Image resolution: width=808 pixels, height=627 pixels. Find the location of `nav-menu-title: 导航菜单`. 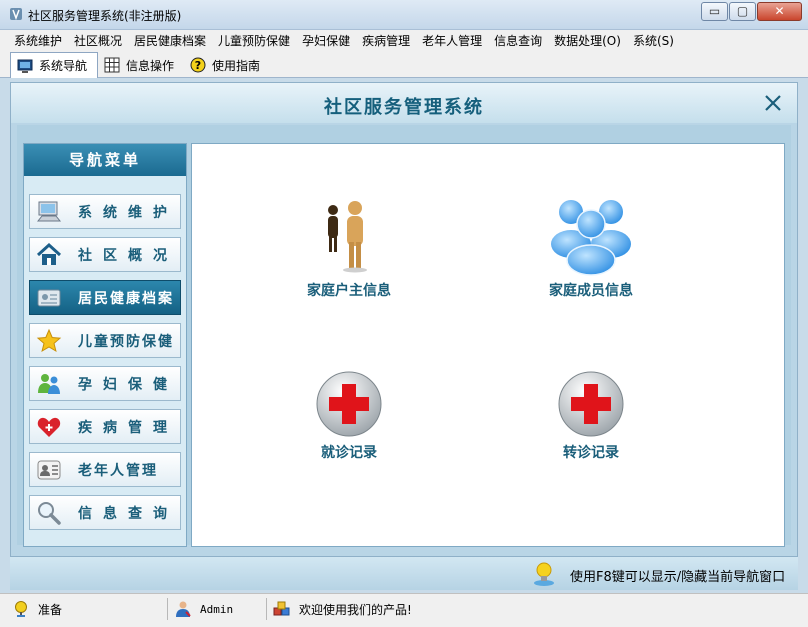

nav-menu-title: 导航菜单 is located at coordinates (105, 160).